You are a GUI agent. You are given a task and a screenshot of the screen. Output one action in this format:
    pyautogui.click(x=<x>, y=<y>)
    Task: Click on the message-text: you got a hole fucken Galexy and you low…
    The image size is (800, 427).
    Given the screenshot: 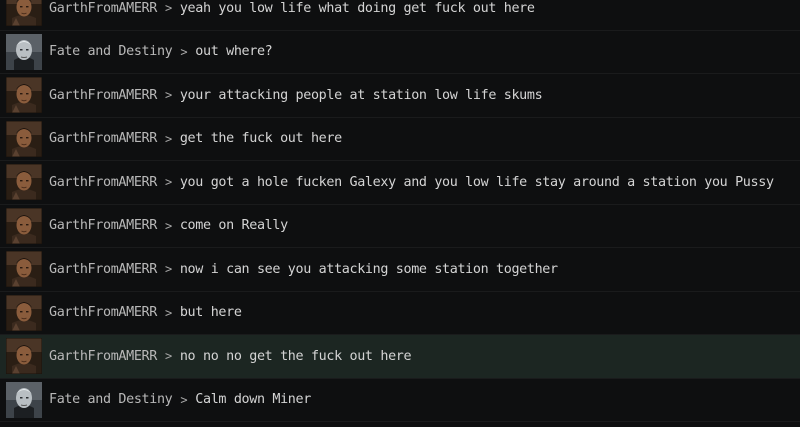 What is the action you would take?
    pyautogui.click(x=476, y=182)
    